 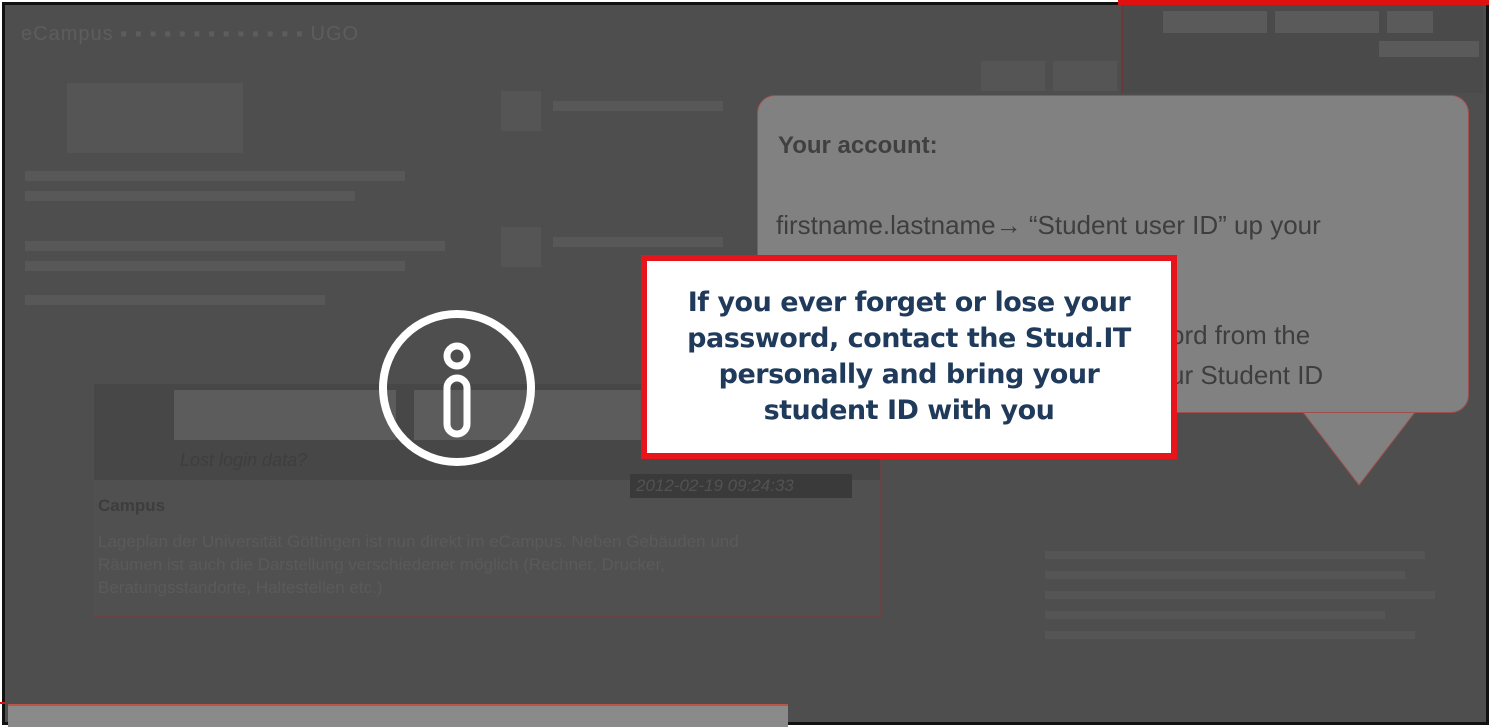 What do you see at coordinates (132, 505) in the screenshot?
I see `background-campus-heading: Campus` at bounding box center [132, 505].